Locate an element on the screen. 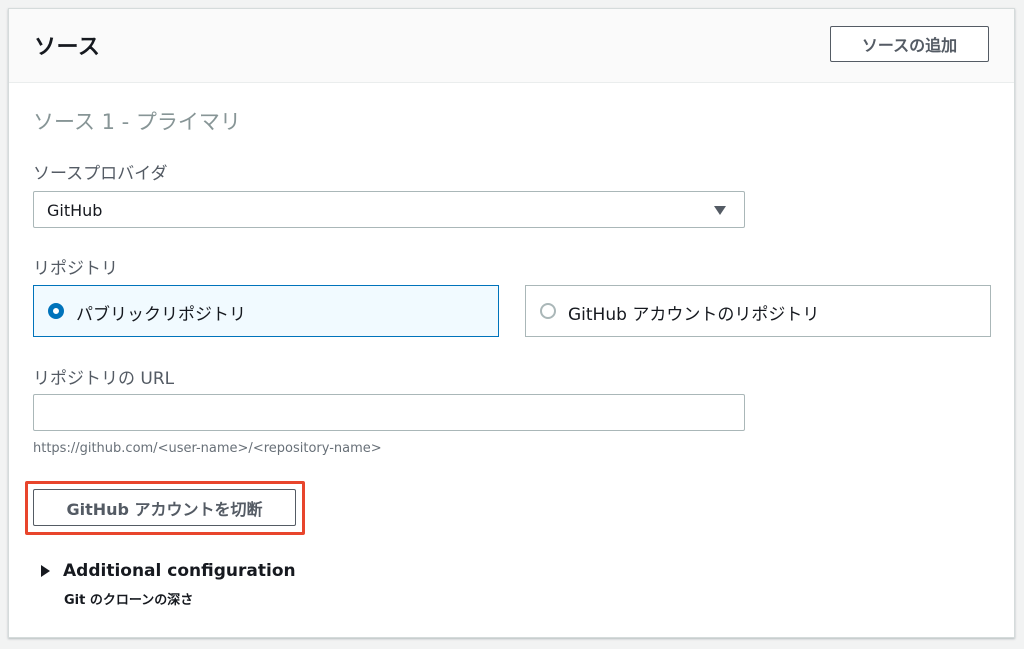 The width and height of the screenshot is (1024, 649). source-provider-label: ソースプロバイダ is located at coordinates (100, 174).